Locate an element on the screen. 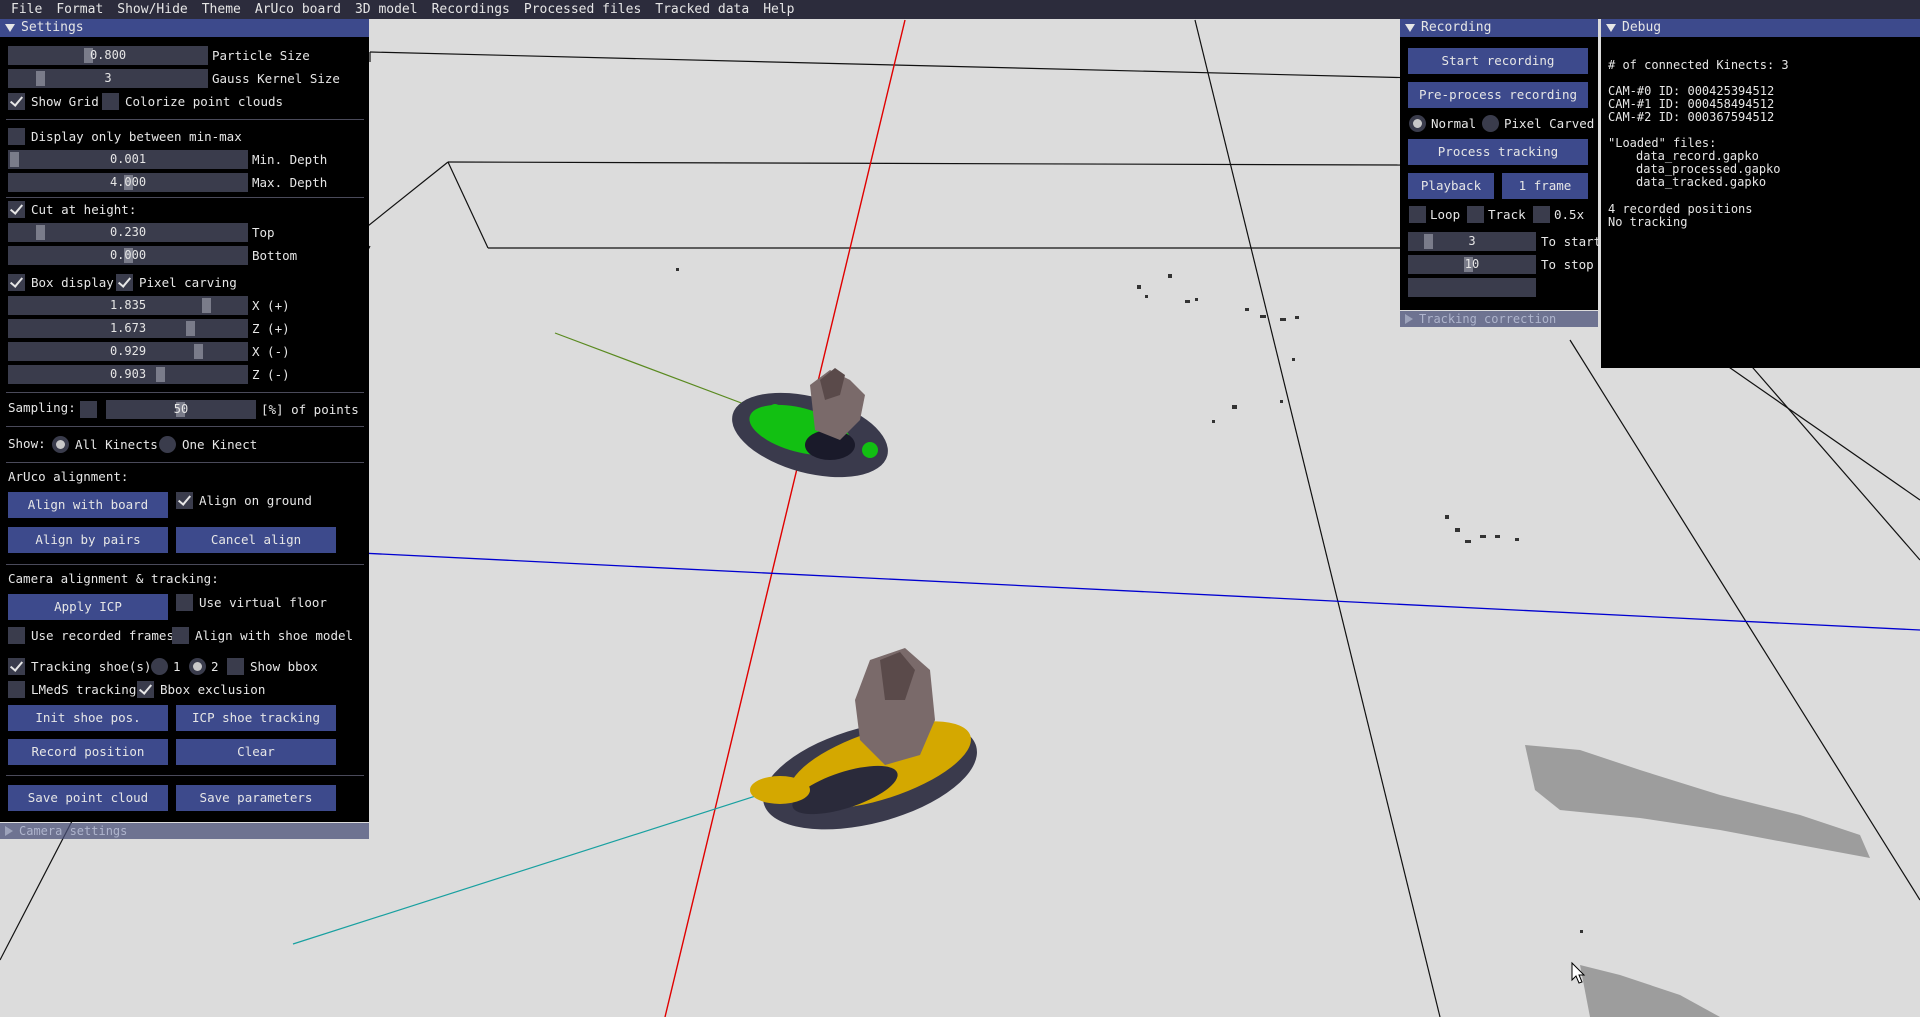 The width and height of the screenshot is (1920, 1017). tracking-correction-label: Tracking correction is located at coordinates (1488, 319).